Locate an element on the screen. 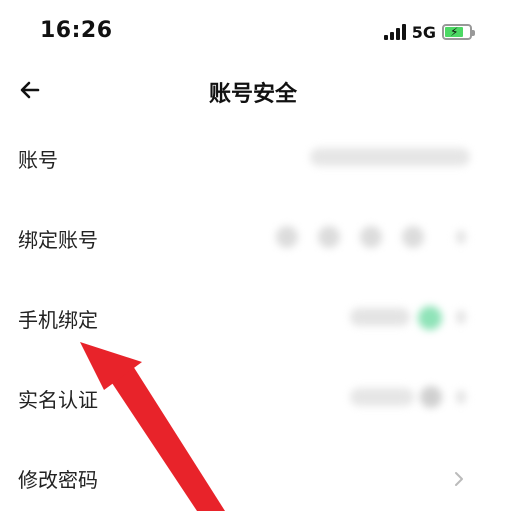 The width and height of the screenshot is (506, 511). nav-header: 账号安全 is located at coordinates (253, 90).